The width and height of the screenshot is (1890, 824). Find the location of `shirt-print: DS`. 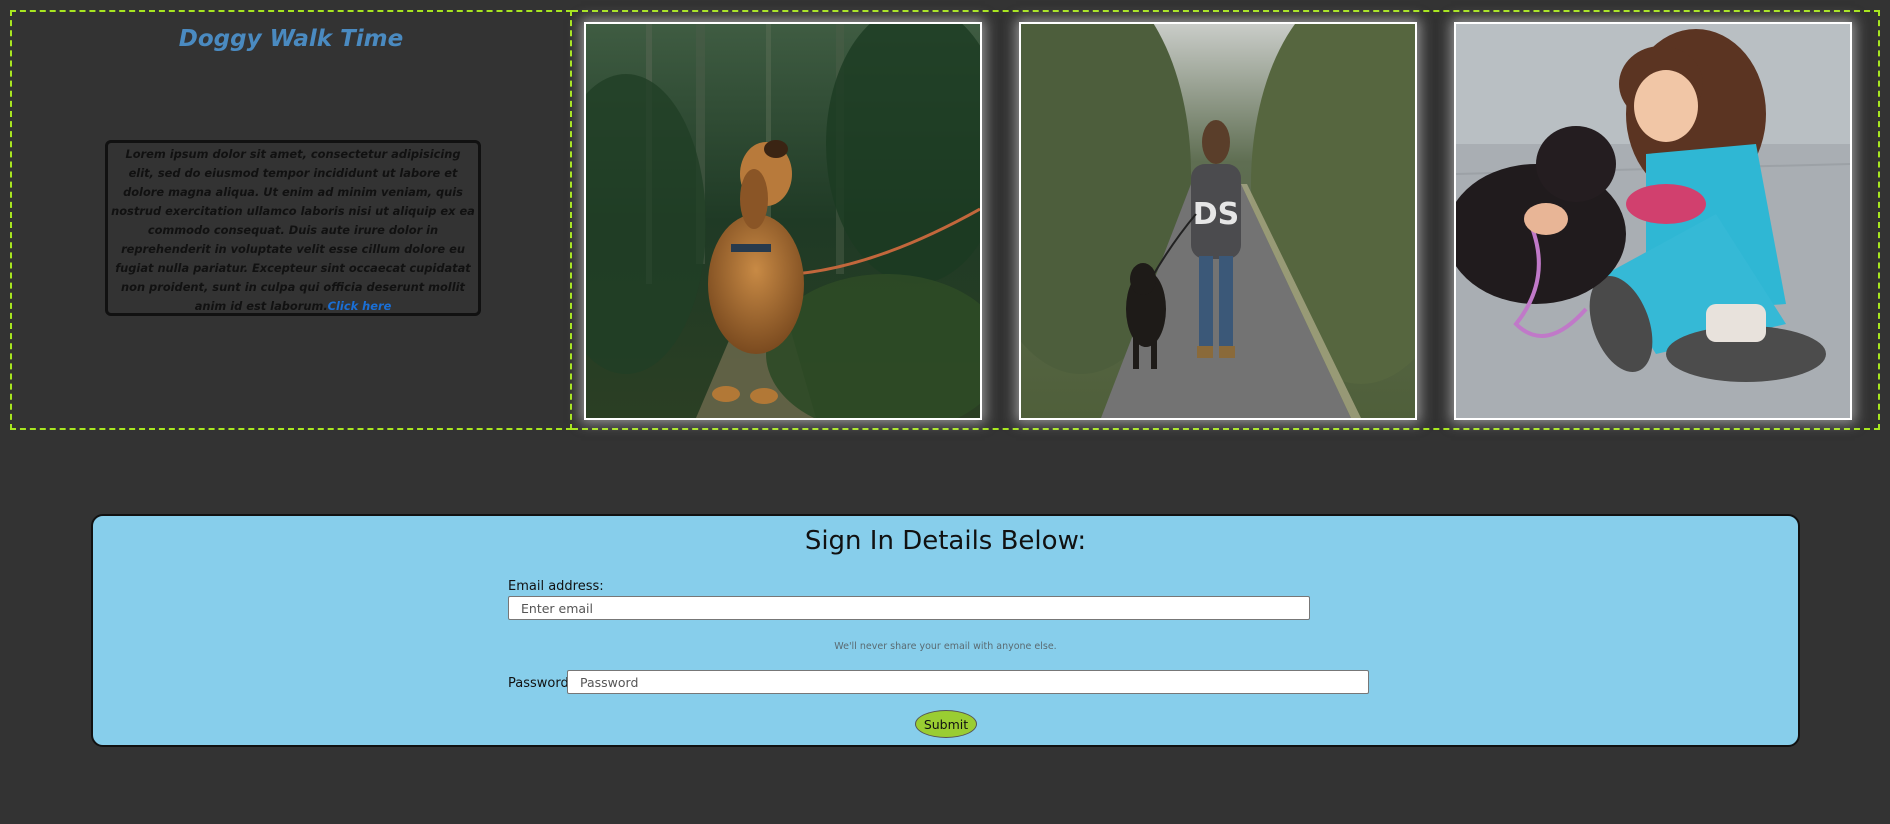

shirt-print: DS is located at coordinates (1216, 214).